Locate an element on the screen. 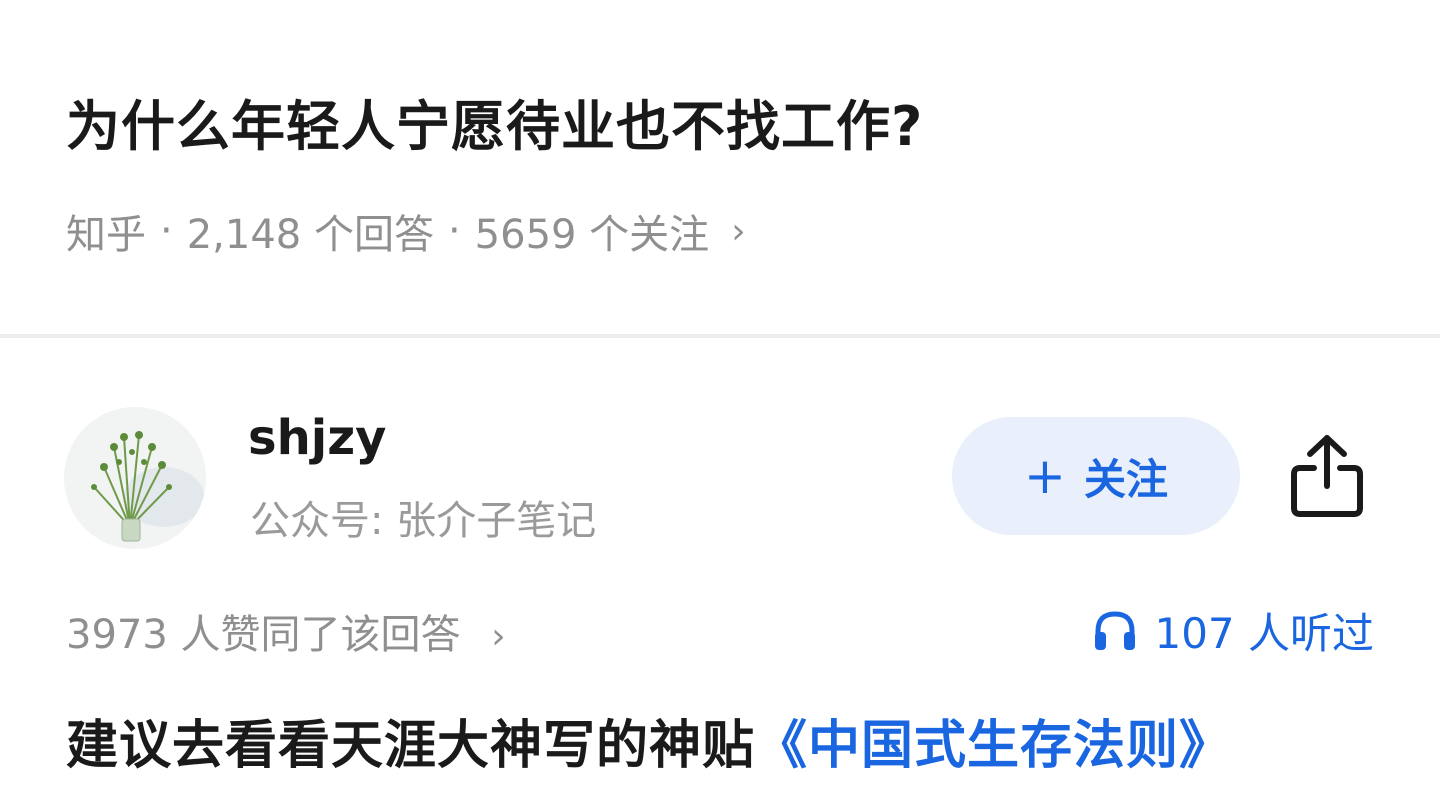  vote-count-label: 3973 人赞同了该回答 is located at coordinates (263, 635).